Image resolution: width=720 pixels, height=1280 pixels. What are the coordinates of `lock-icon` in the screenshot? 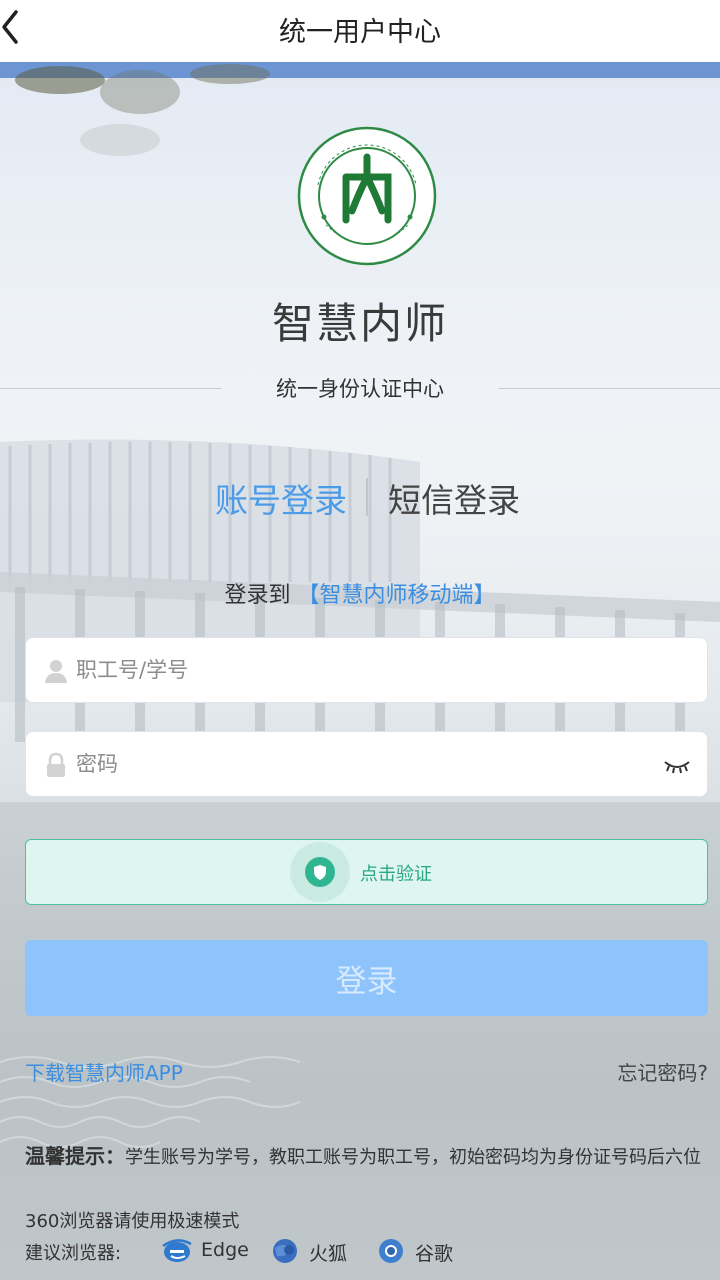 It's located at (56, 764).